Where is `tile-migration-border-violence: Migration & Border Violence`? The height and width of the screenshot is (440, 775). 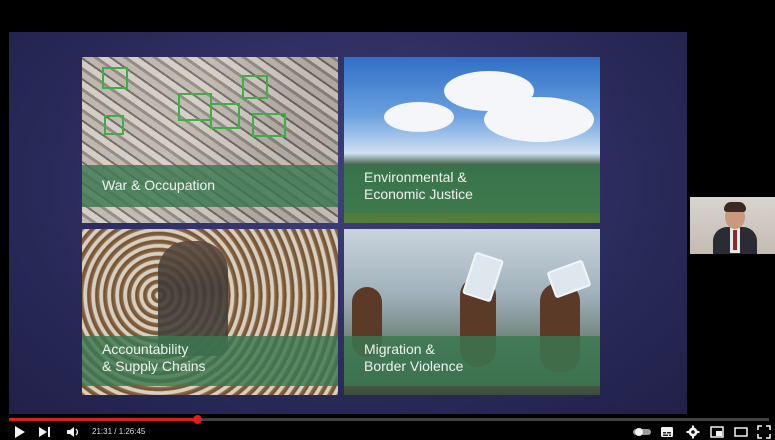 tile-migration-border-violence: Migration & Border Violence is located at coordinates (472, 312).